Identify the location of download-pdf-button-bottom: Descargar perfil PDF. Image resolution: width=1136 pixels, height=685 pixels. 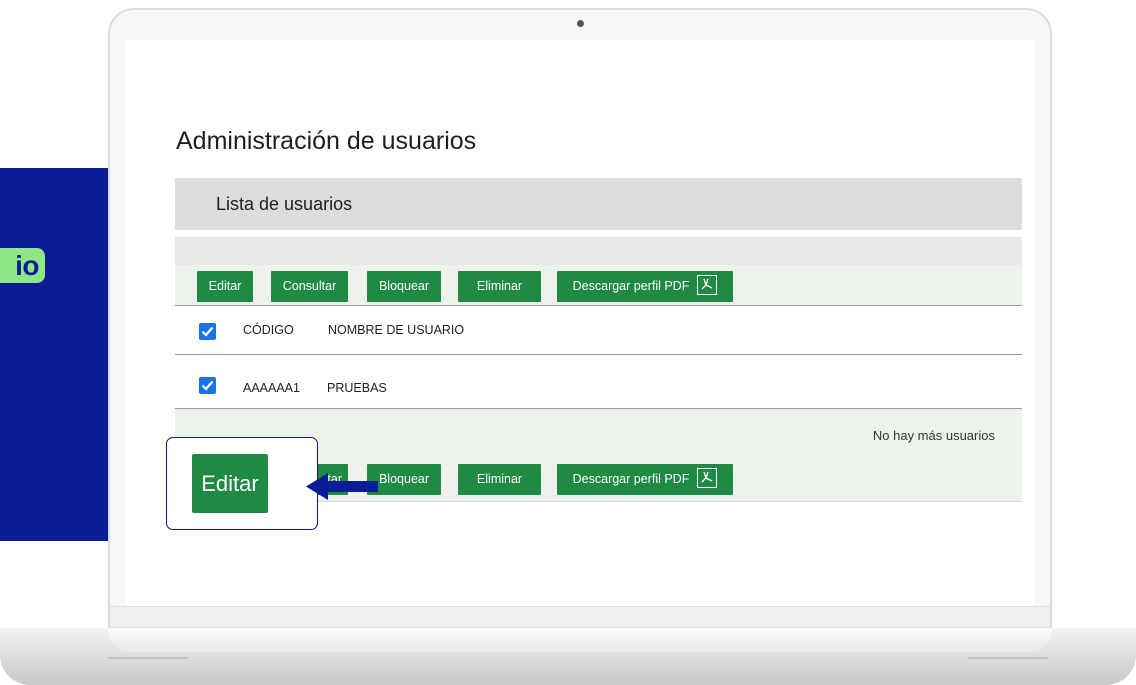
(645, 479).